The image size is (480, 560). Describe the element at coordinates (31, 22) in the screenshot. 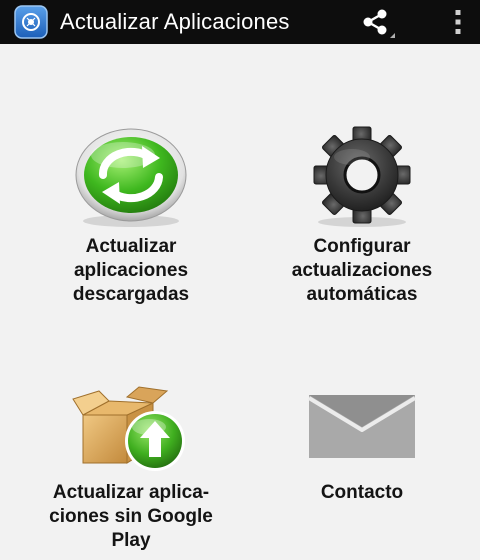

I see `app-logo-icon` at that location.